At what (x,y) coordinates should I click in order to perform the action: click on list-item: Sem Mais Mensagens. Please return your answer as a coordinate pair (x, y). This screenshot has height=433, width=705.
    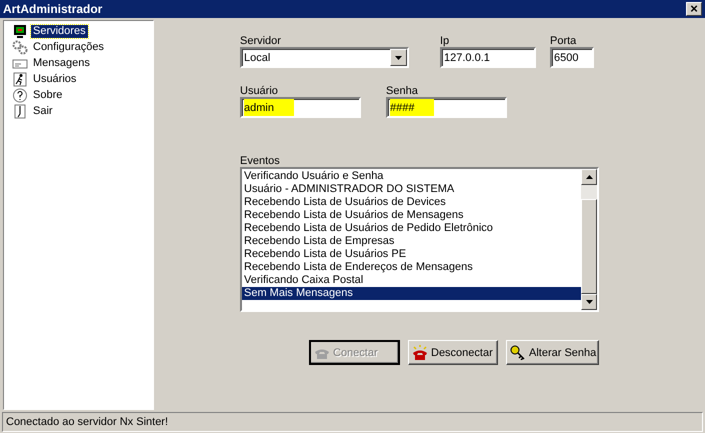
    Looking at the image, I should click on (411, 293).